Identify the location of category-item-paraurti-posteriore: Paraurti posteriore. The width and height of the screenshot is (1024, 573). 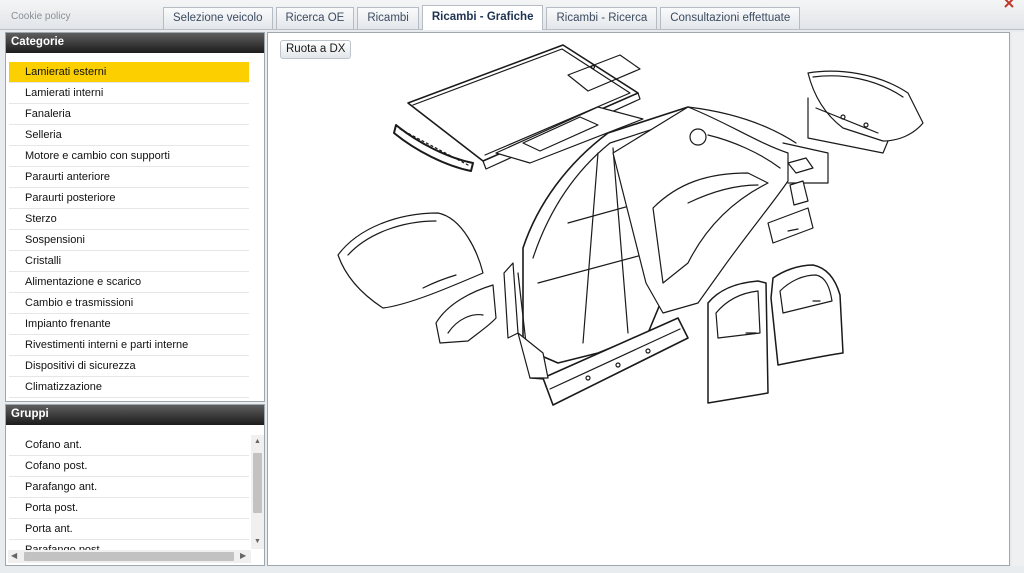
(129, 198).